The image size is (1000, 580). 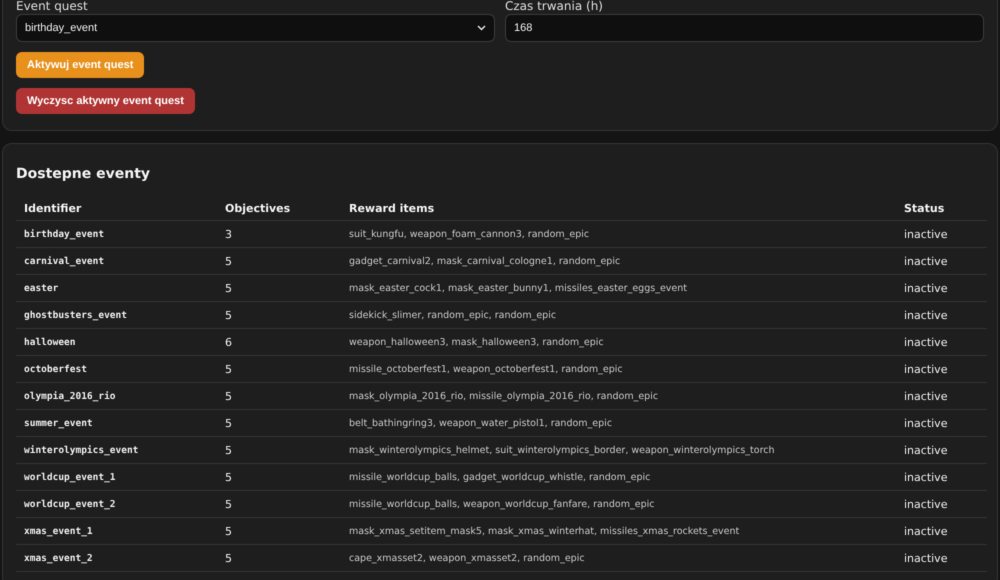 I want to click on table-cell: sidekick_slimer, random_epic, random_epic, so click(x=618, y=315).